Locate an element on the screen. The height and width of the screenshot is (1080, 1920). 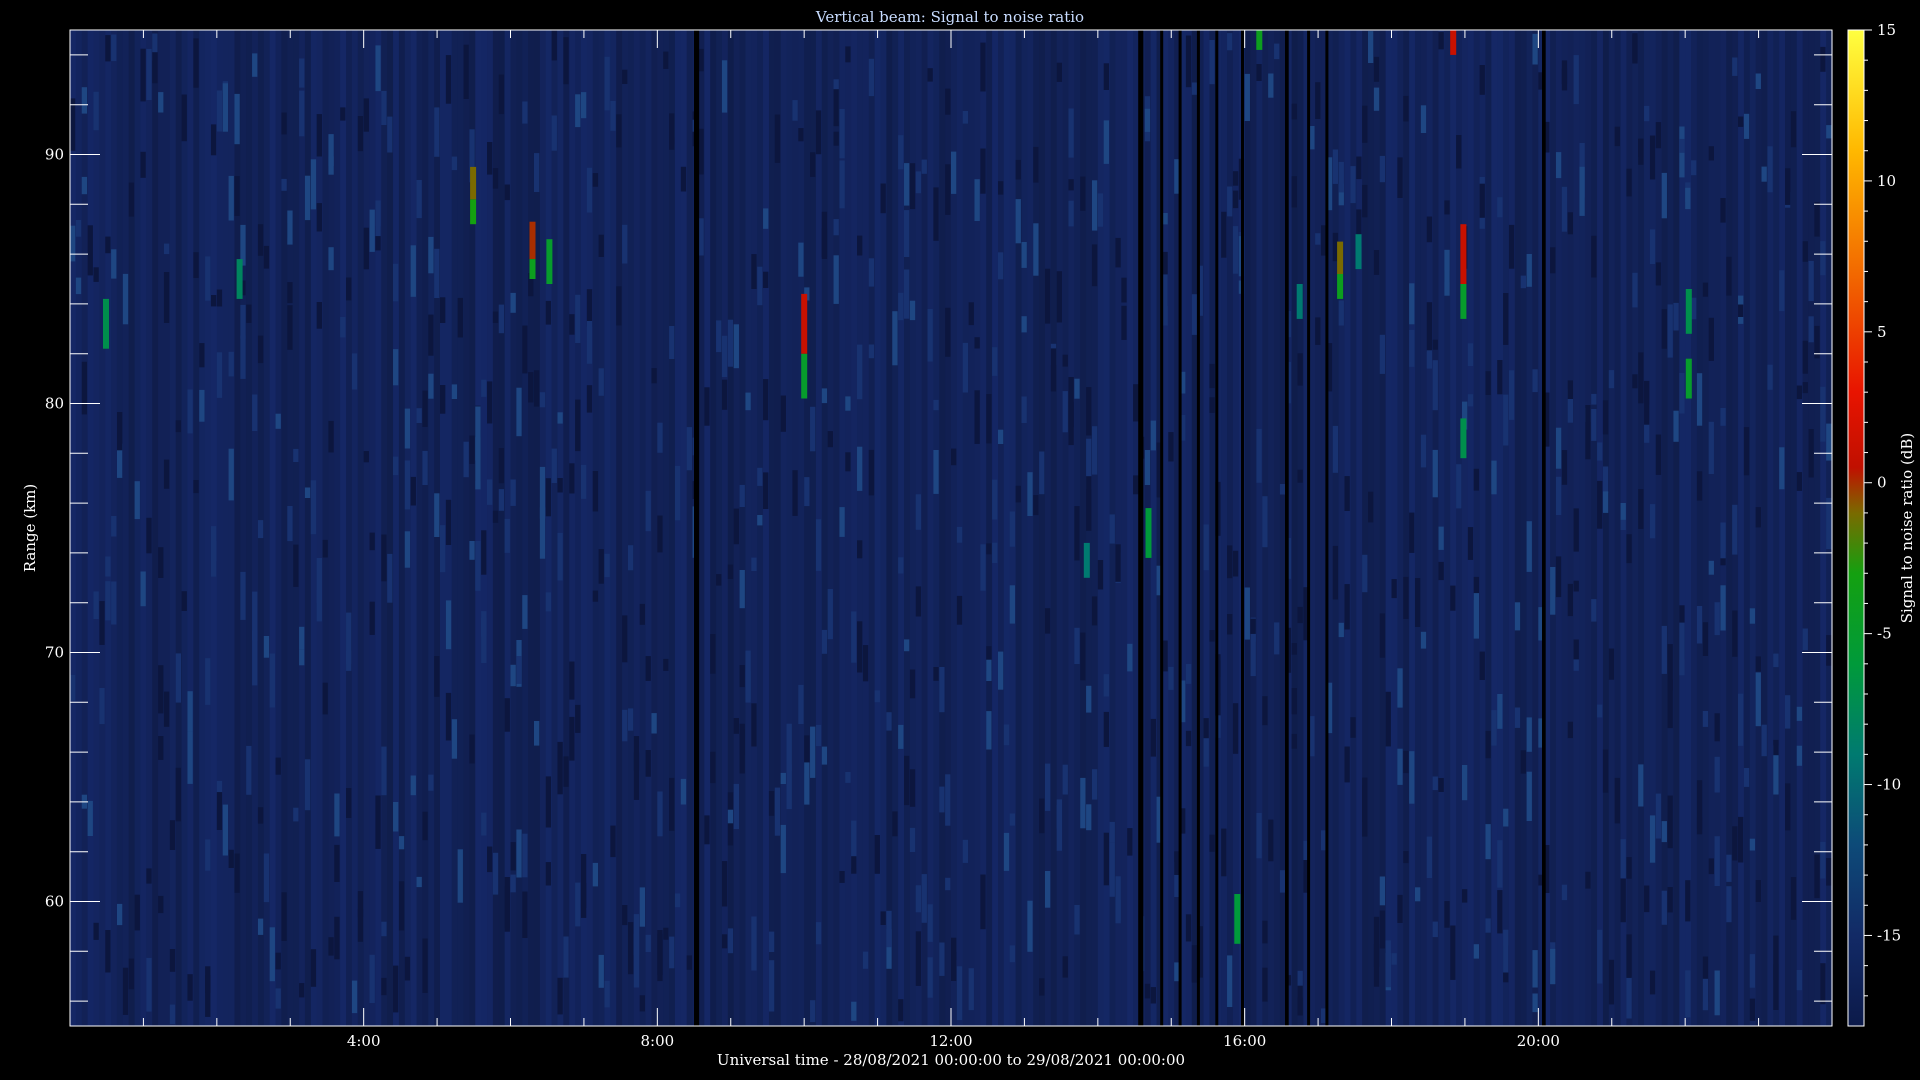
data-gap is located at coordinates (1327, 528).